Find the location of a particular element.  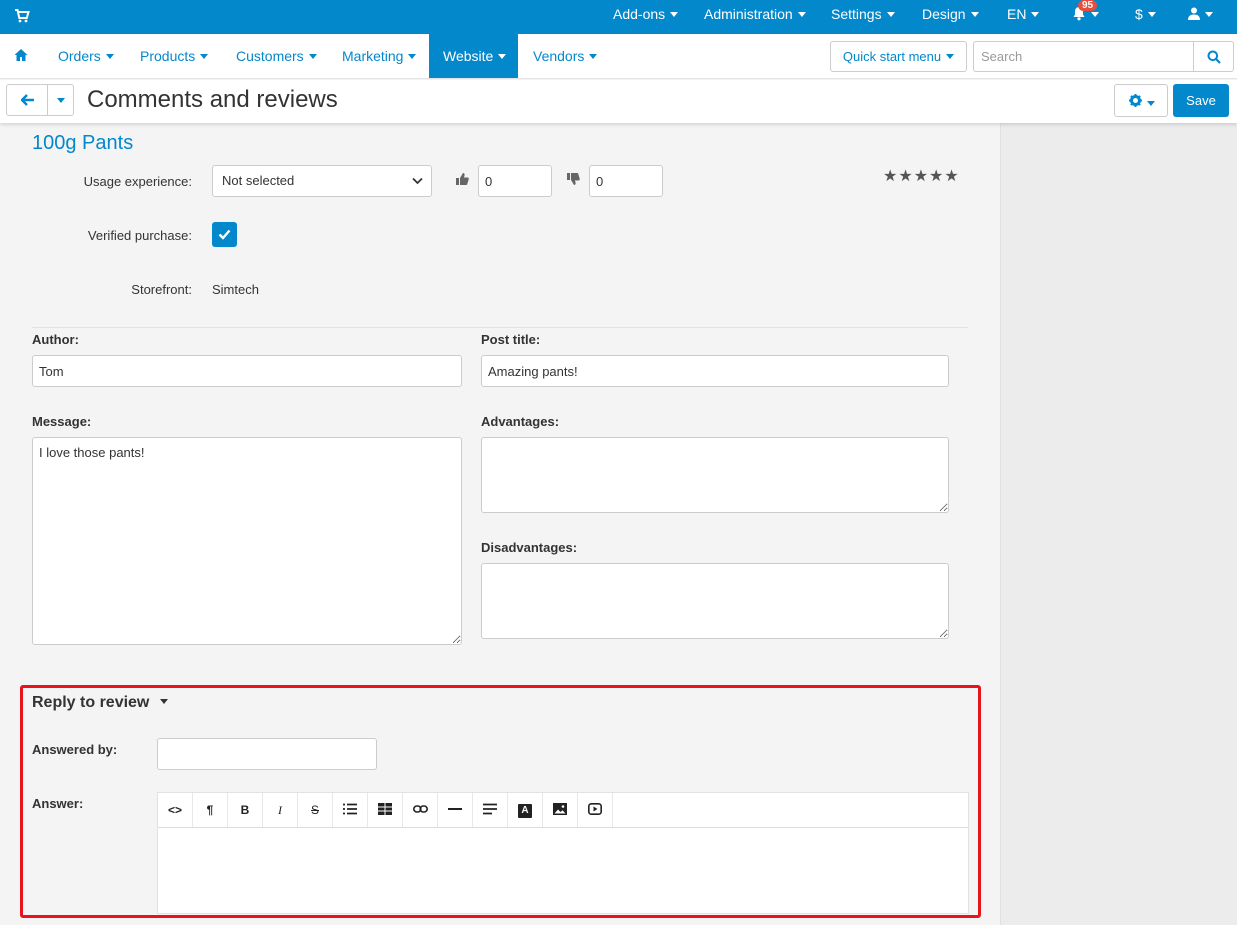

video-icon is located at coordinates (595, 809).